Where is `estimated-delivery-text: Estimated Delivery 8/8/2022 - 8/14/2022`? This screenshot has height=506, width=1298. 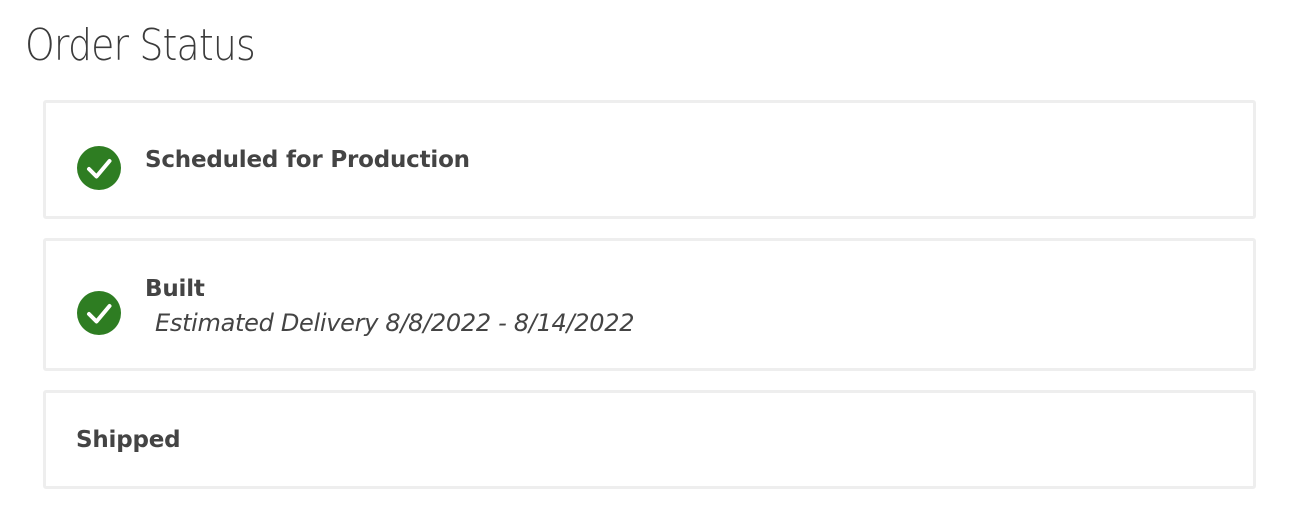 estimated-delivery-text: Estimated Delivery 8/8/2022 - 8/14/2022 is located at coordinates (395, 323).